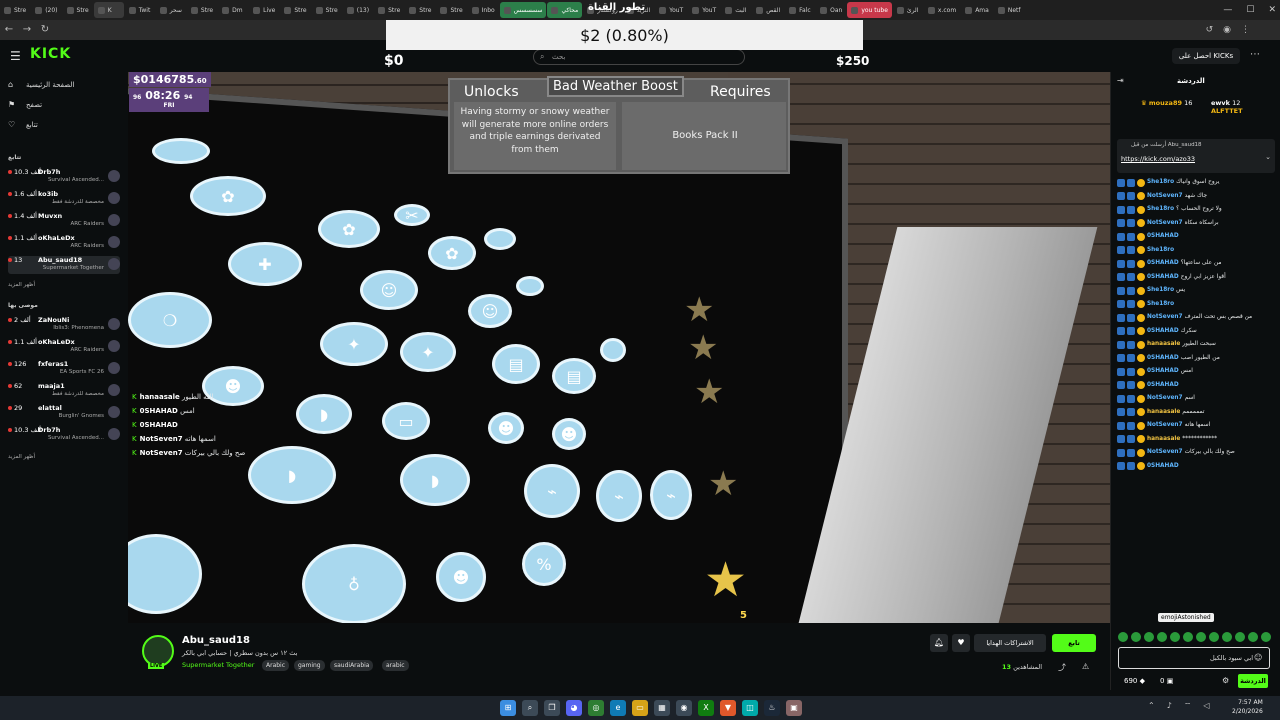 This screenshot has height=720, width=1280. Describe the element at coordinates (1120, 80) in the screenshot. I see `collapse-chat-icon: ⇥` at that location.